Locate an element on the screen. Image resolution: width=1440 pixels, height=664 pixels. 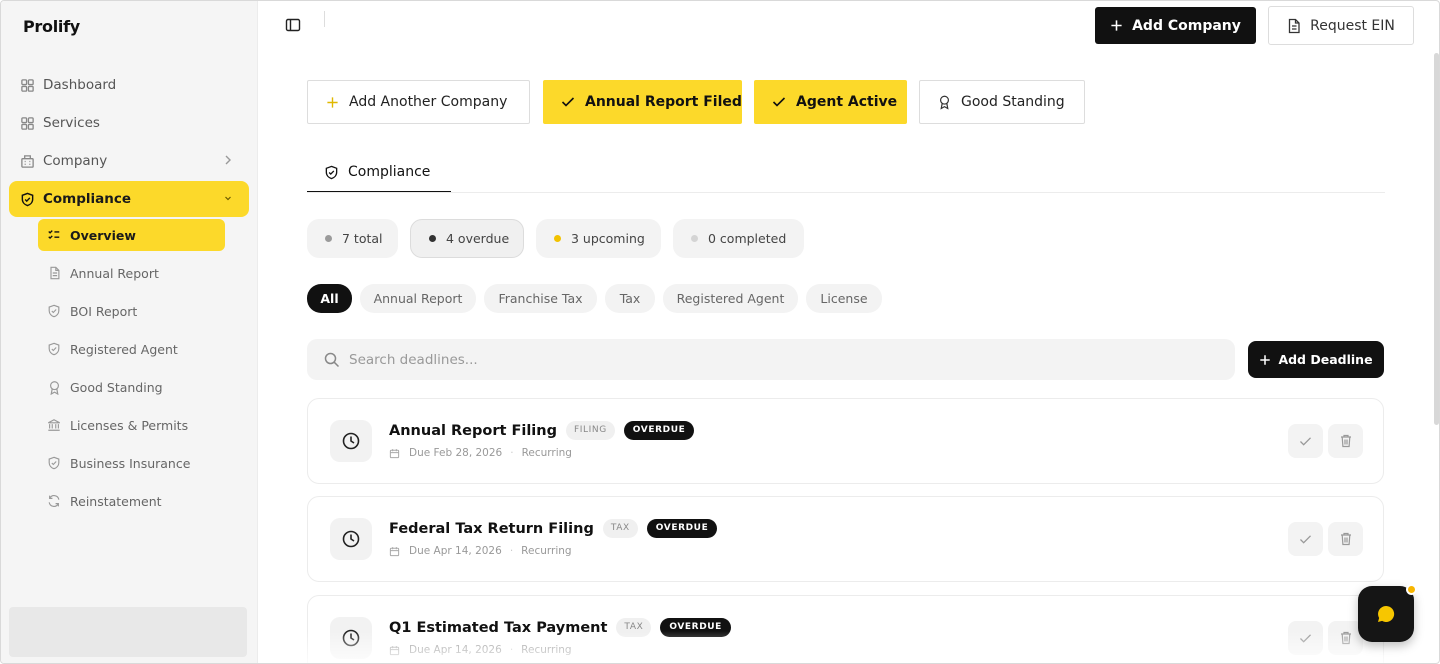
add-company-button: Add Company is located at coordinates (1175, 25).